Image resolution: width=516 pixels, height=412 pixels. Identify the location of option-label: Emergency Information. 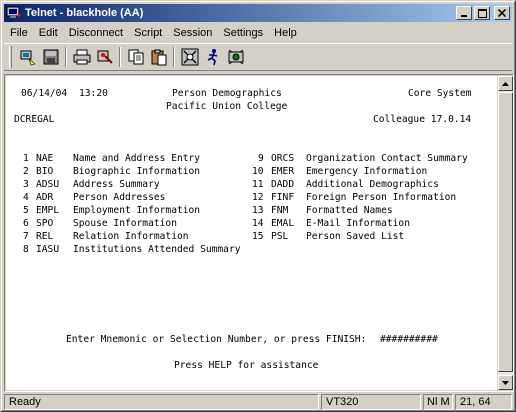
(367, 171).